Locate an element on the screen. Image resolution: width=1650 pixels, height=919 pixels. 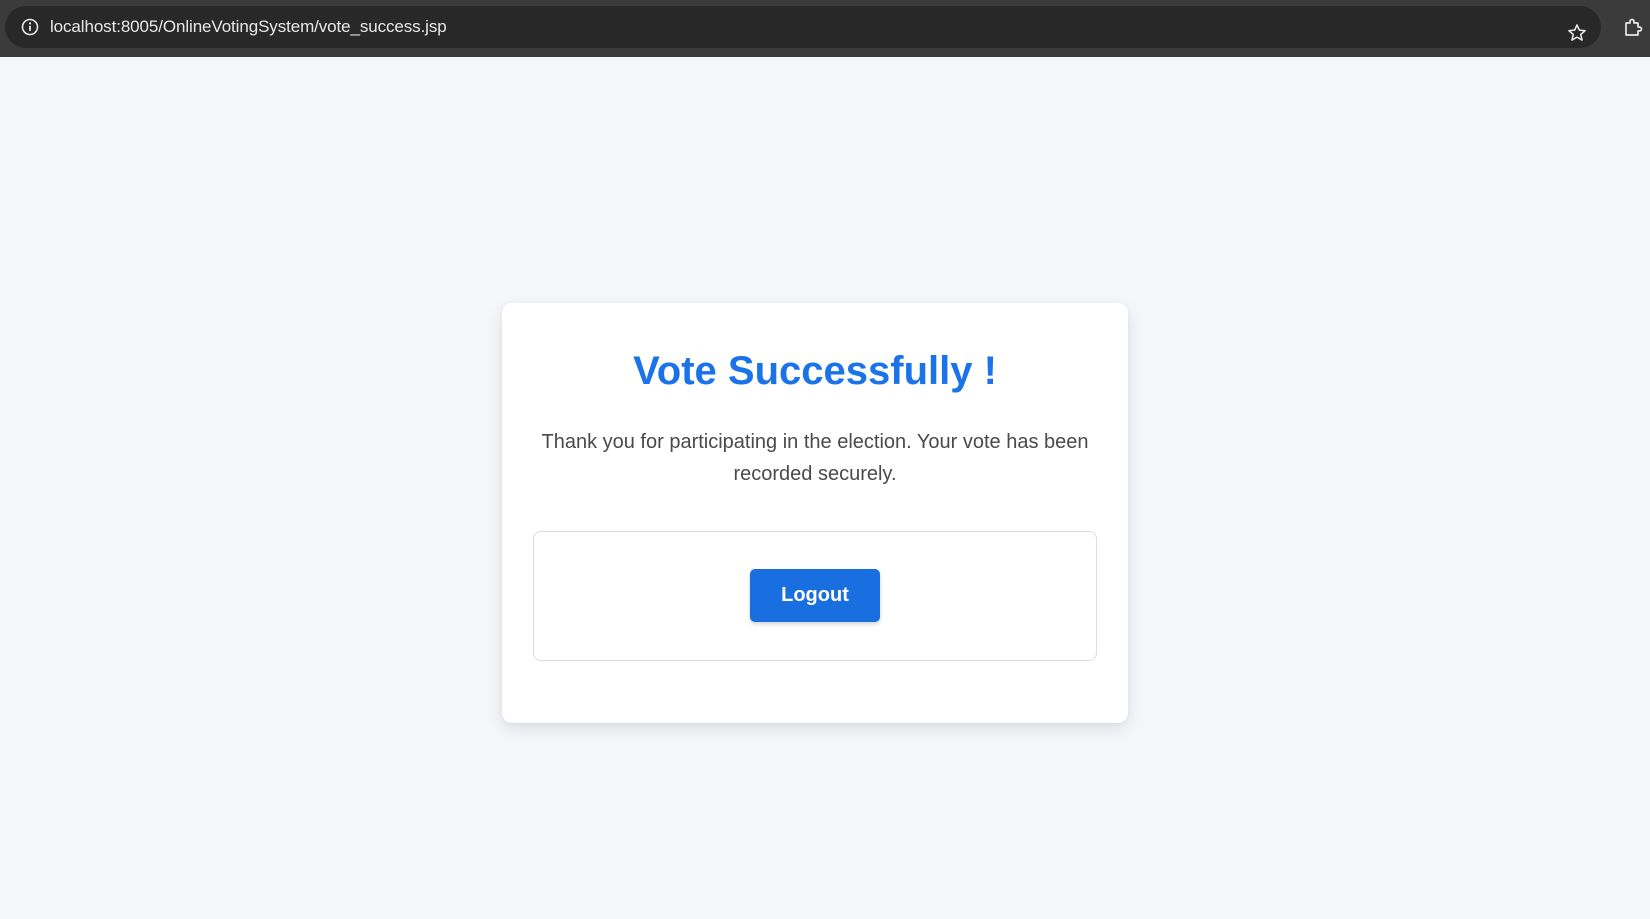
puzzle-icon is located at coordinates (1633, 28).